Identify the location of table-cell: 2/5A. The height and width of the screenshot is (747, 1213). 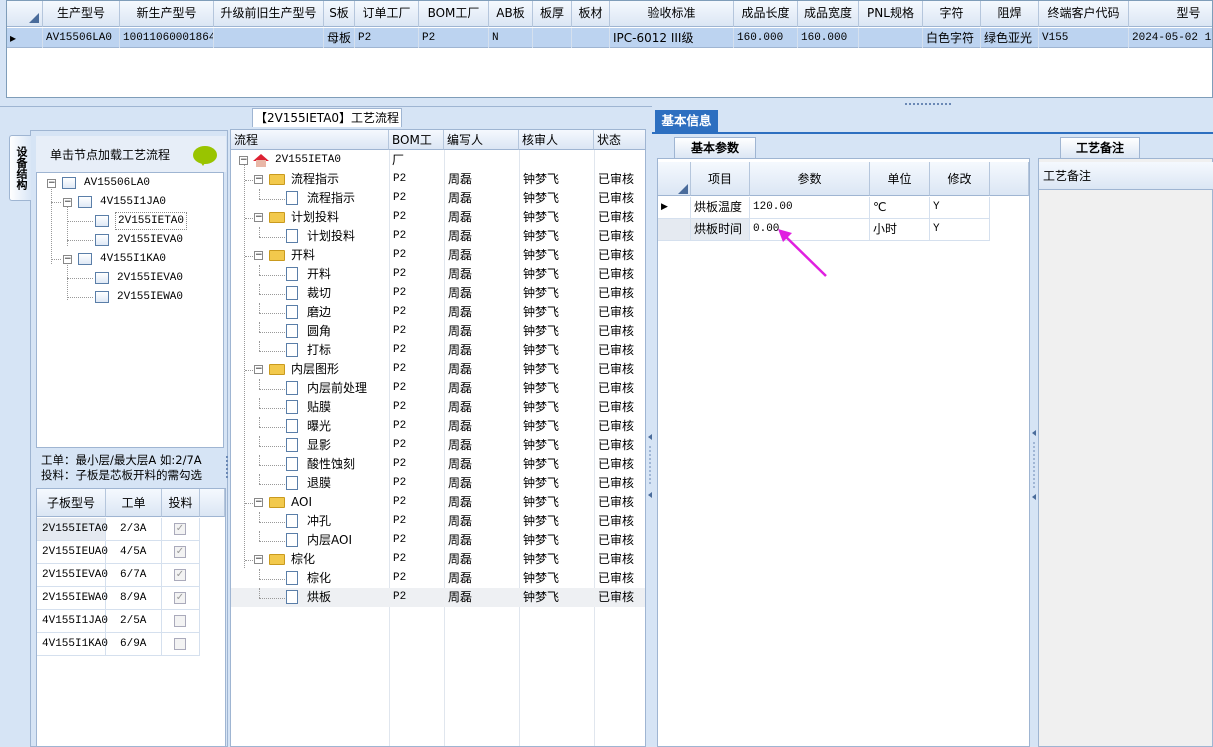
(134, 621).